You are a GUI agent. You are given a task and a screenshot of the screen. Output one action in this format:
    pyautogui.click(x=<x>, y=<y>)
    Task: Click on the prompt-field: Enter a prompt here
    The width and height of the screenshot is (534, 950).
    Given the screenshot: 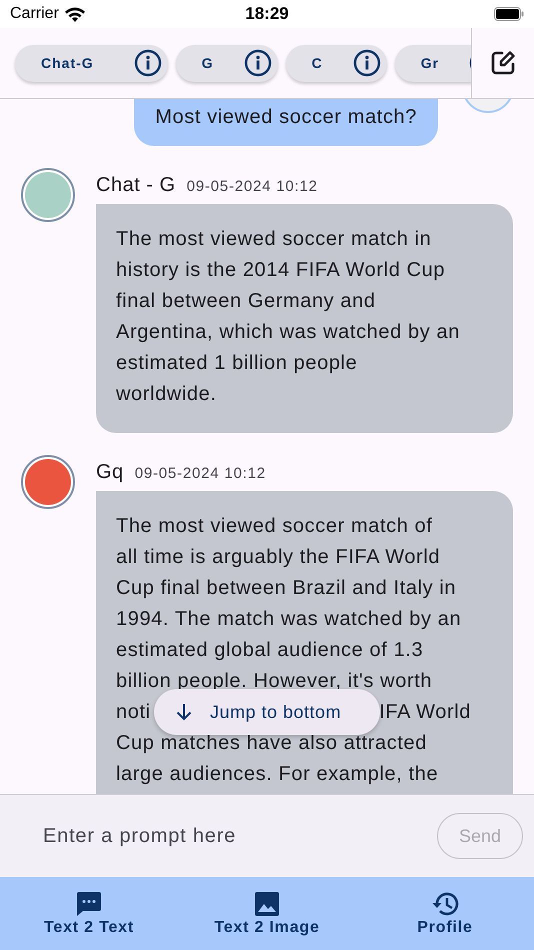 What is the action you would take?
    pyautogui.click(x=234, y=836)
    